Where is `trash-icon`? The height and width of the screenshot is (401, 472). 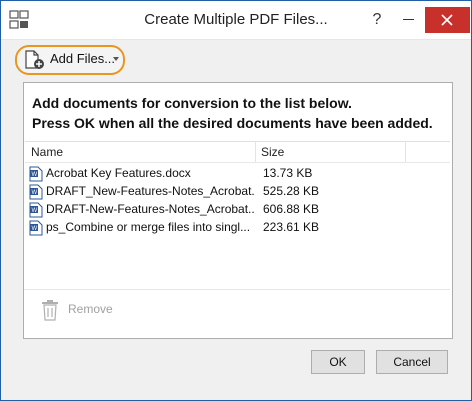 trash-icon is located at coordinates (50, 312).